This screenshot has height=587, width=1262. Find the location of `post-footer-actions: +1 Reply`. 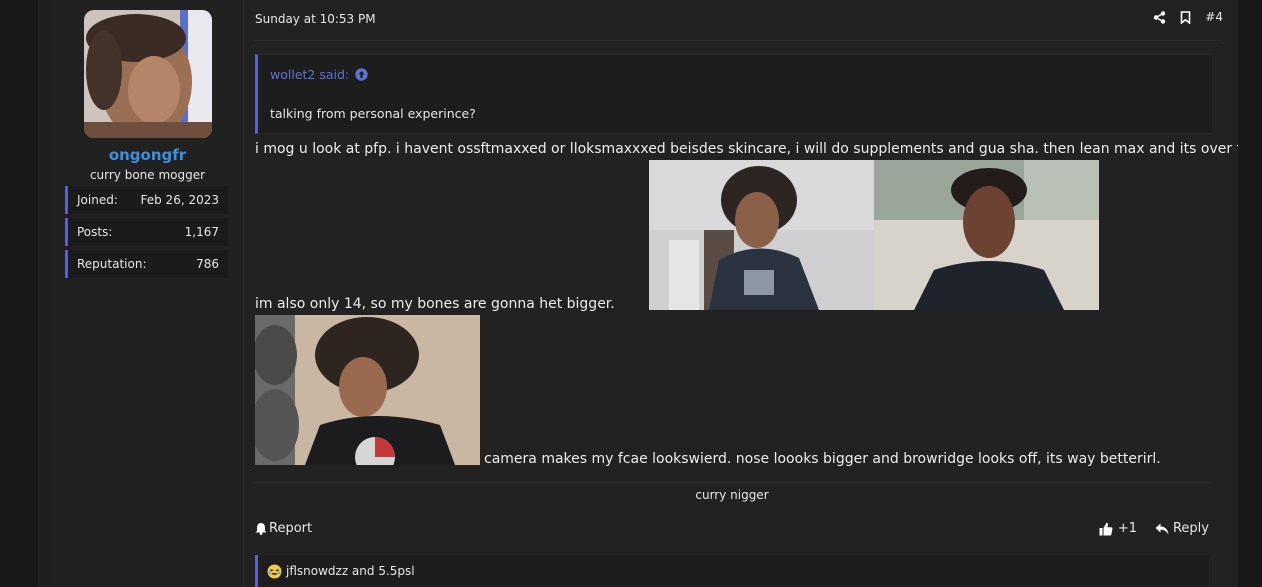

post-footer-actions: +1 Reply is located at coordinates (1154, 528).